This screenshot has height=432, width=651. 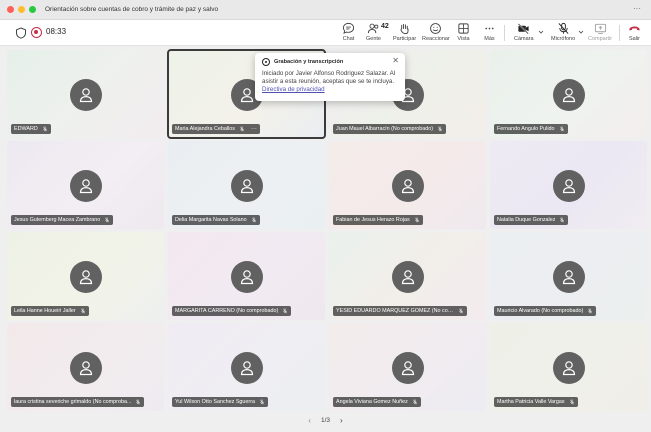 I want to click on window-more-button: ···, so click(x=637, y=8).